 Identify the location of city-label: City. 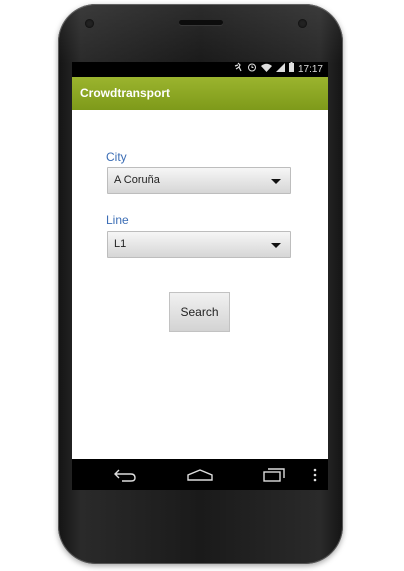
(116, 157).